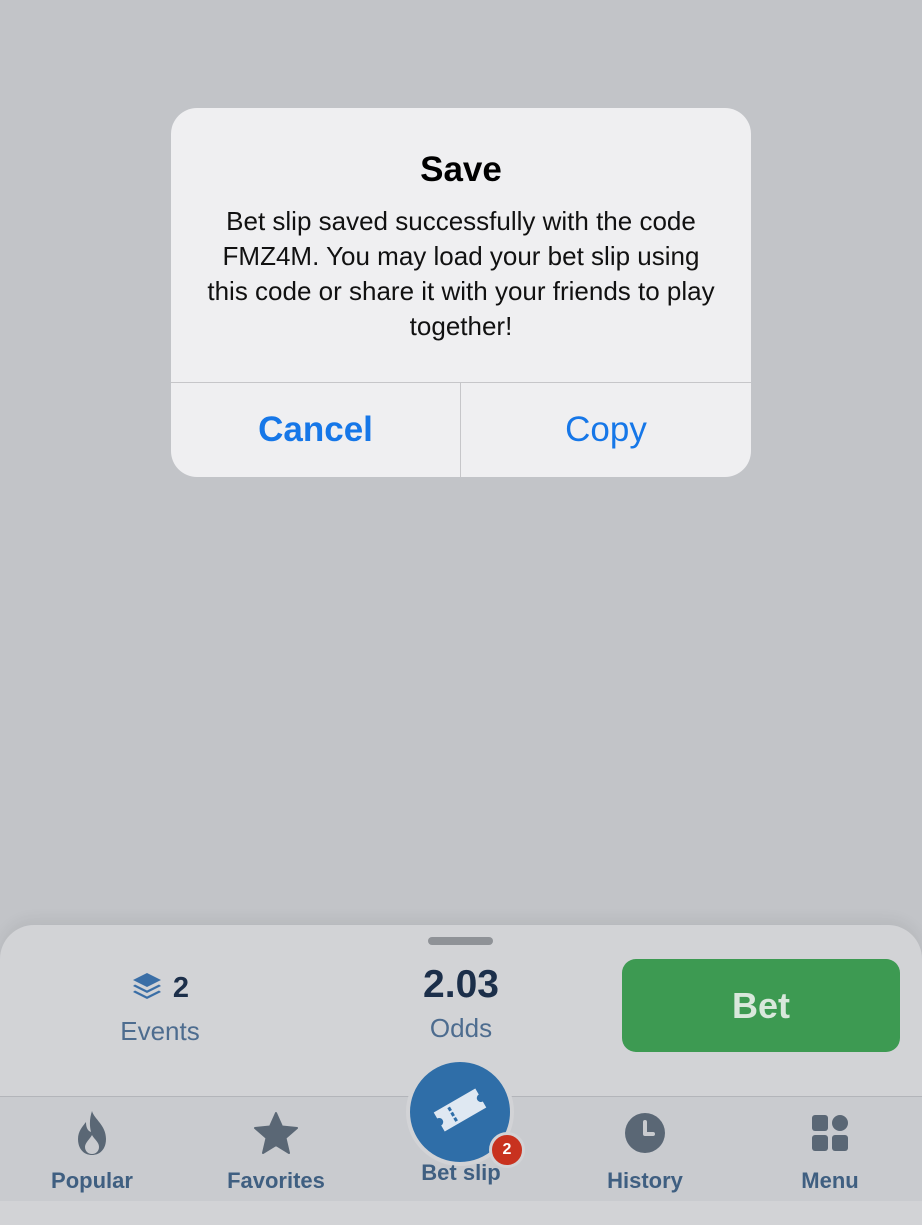  I want to click on tab-menu: Menu, so click(830, 1151).